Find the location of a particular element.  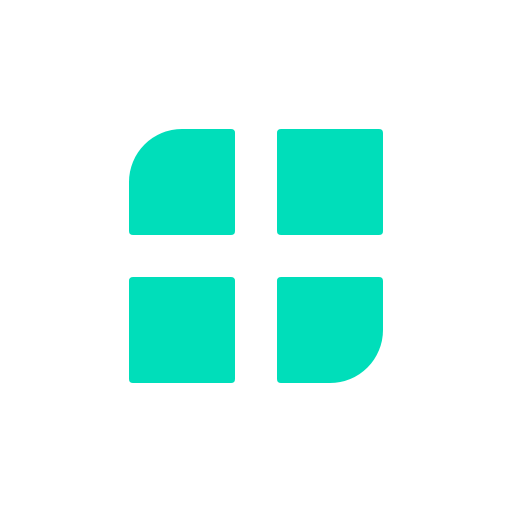

tile-bottom-left is located at coordinates (182, 330).